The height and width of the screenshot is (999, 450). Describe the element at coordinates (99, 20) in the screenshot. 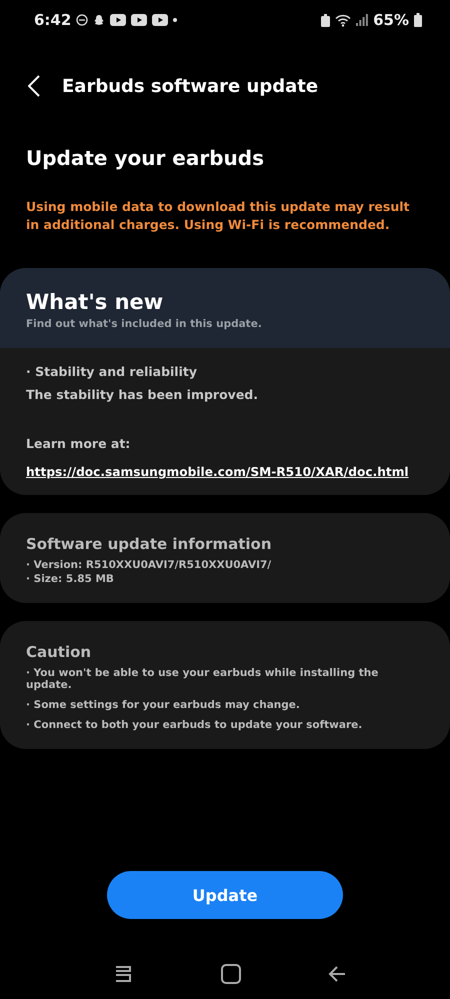

I see `ghost-icon` at that location.